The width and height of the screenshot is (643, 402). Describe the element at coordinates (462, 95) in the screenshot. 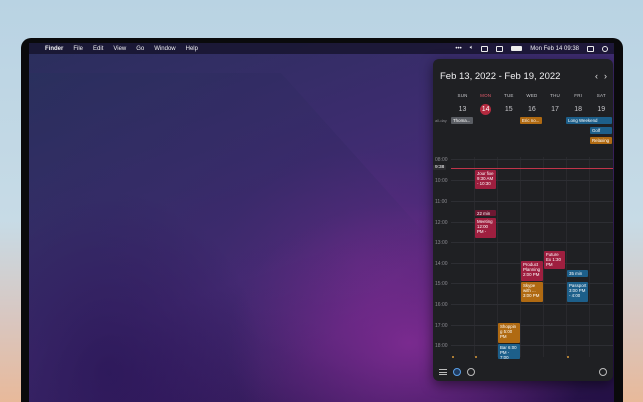

I see `day-name: SUN` at that location.